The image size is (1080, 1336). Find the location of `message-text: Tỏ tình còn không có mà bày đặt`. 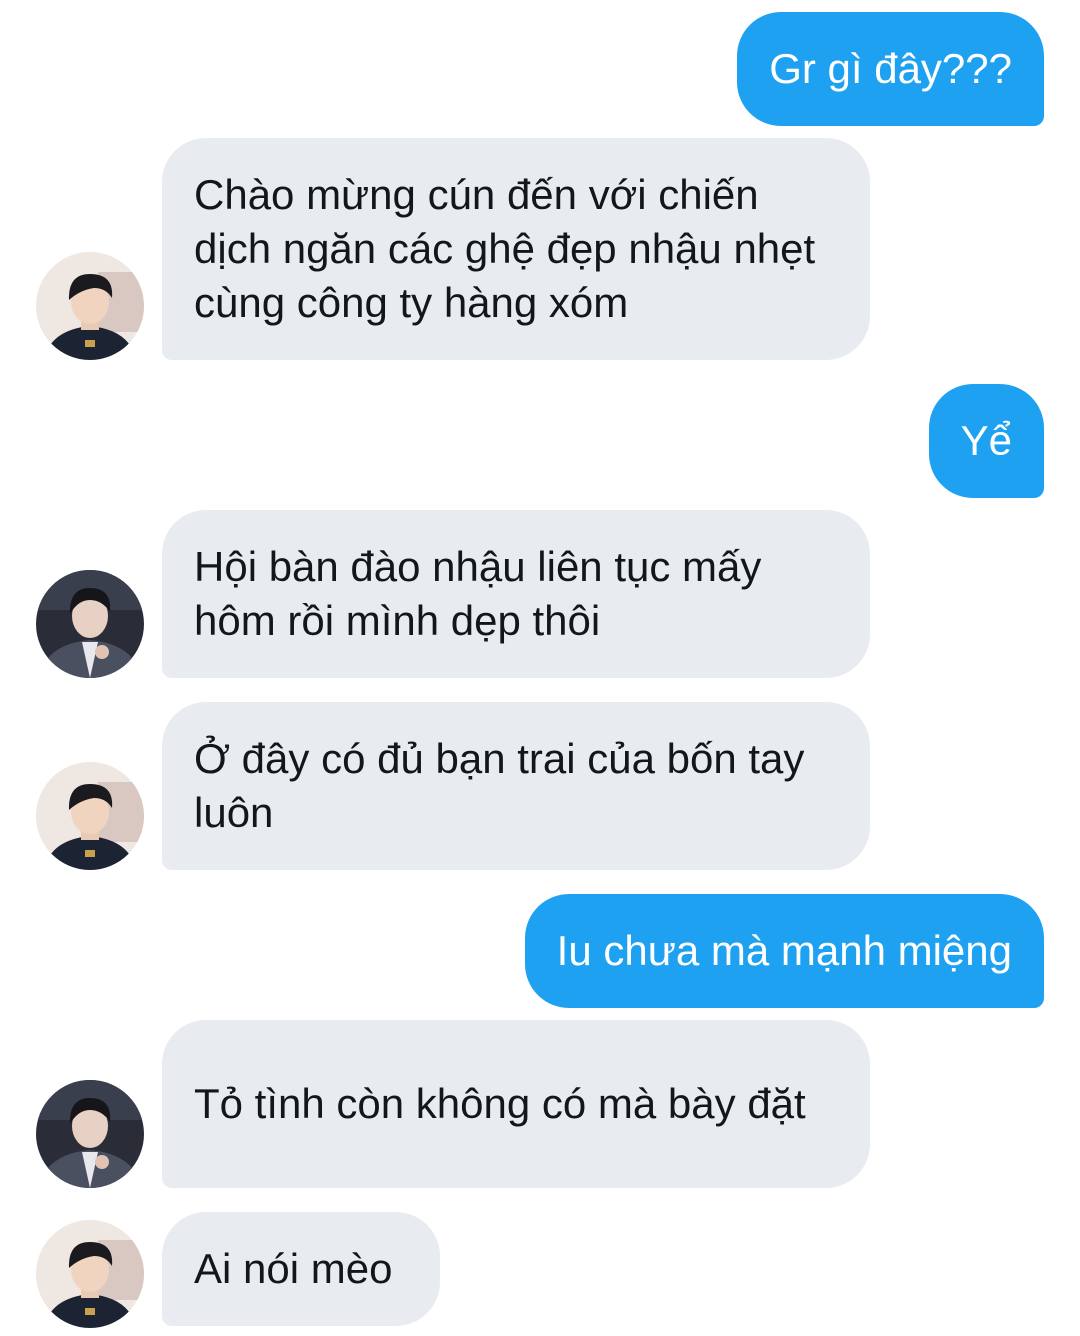

message-text: Tỏ tình còn không có mà bày đặt is located at coordinates (500, 1103).